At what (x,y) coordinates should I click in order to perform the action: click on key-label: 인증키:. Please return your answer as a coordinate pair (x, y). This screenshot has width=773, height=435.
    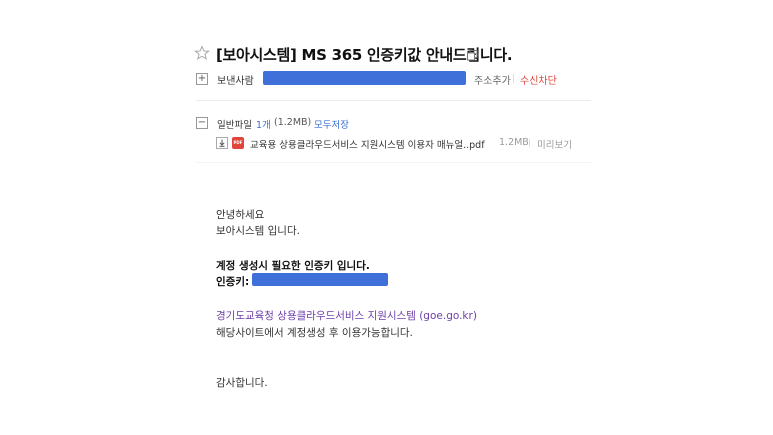
    Looking at the image, I should click on (233, 282).